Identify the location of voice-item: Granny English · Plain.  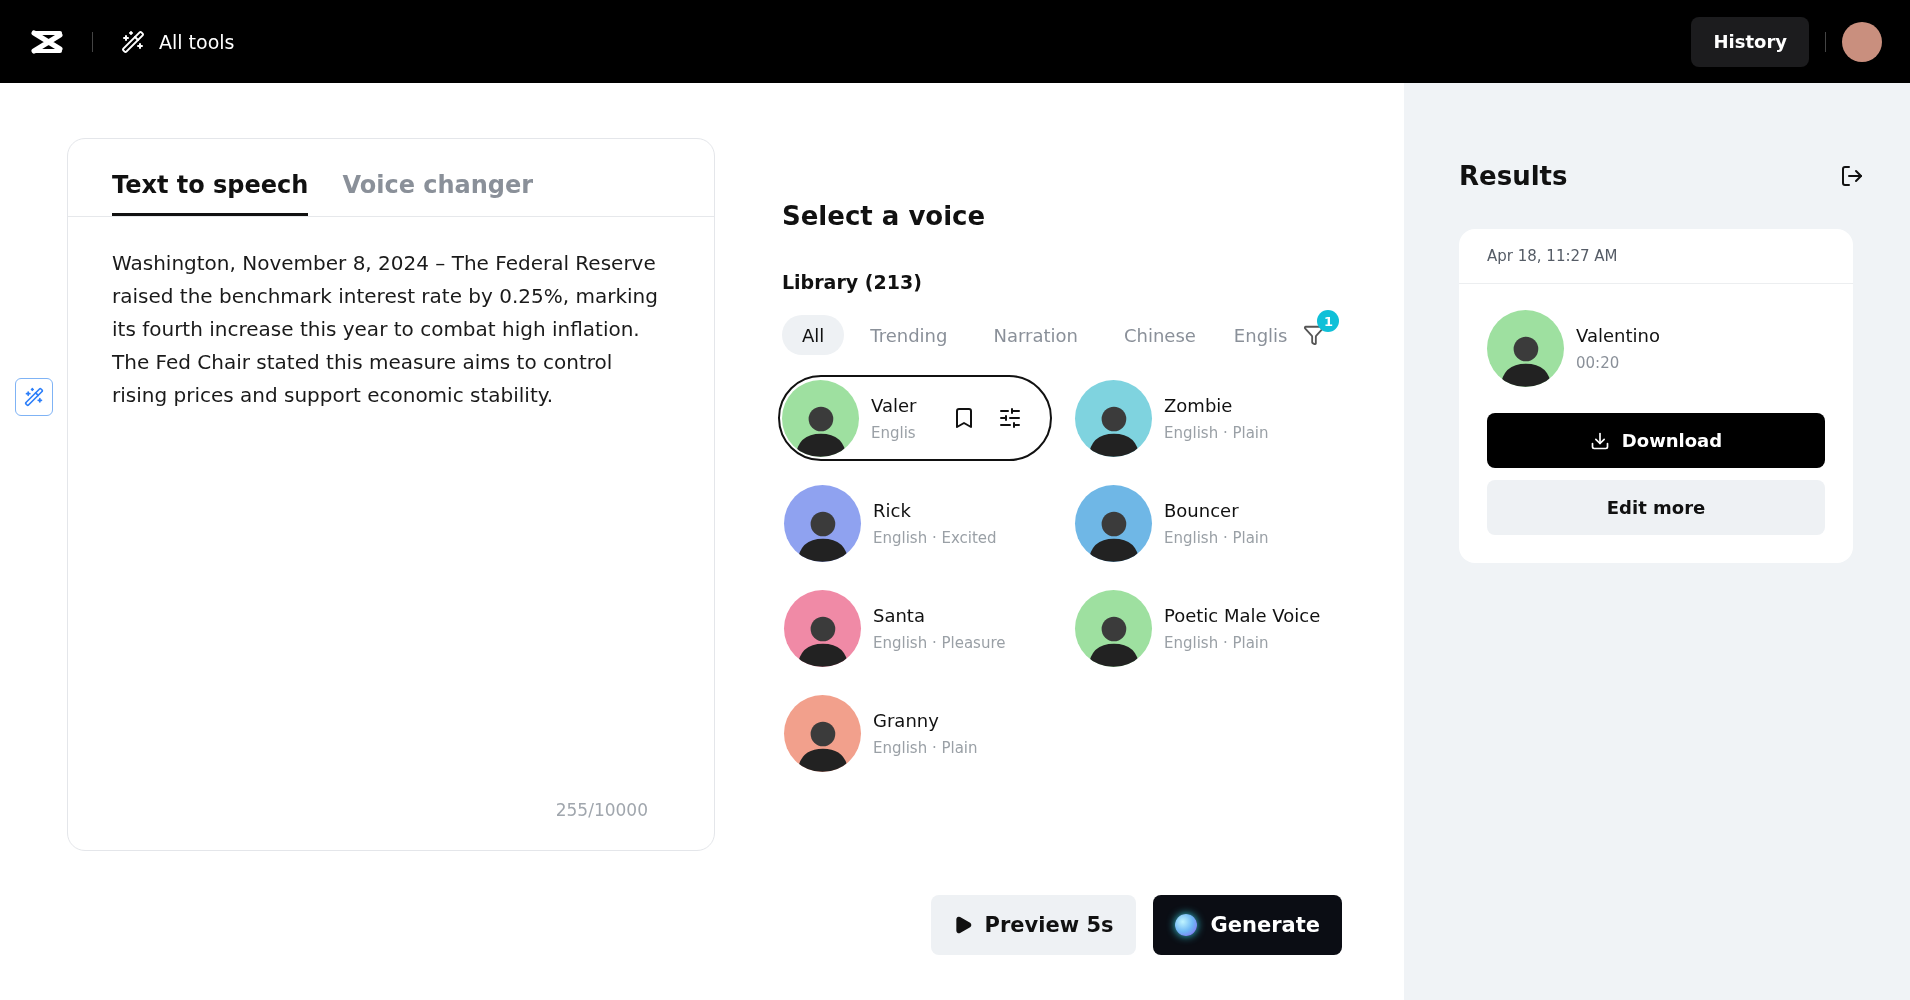
(927, 733).